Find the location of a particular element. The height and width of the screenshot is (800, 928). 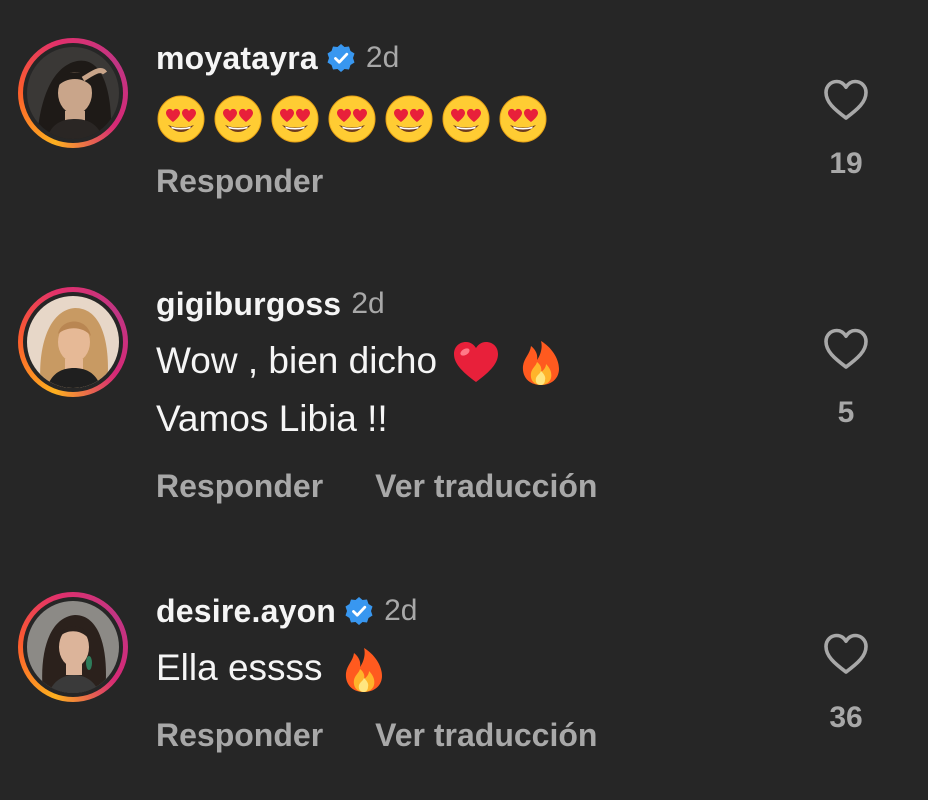

comment-text-line-1: Wow , bien dicho is located at coordinates (297, 360).